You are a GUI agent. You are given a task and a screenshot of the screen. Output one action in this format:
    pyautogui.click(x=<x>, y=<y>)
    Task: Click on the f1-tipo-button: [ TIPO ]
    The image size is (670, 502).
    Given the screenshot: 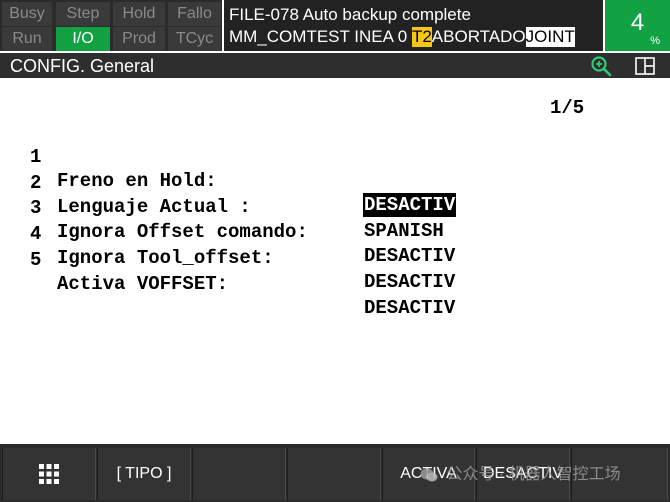 What is the action you would take?
    pyautogui.click(x=144, y=474)
    